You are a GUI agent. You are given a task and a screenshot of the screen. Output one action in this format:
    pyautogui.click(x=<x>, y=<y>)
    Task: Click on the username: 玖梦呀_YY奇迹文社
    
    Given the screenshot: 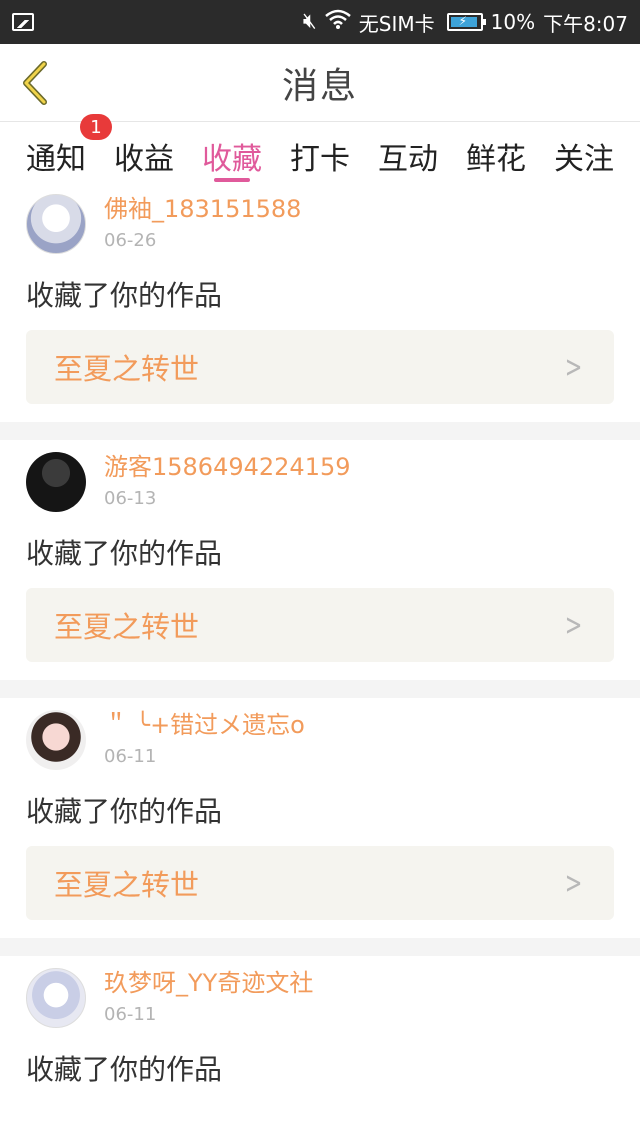 What is the action you would take?
    pyautogui.click(x=208, y=983)
    